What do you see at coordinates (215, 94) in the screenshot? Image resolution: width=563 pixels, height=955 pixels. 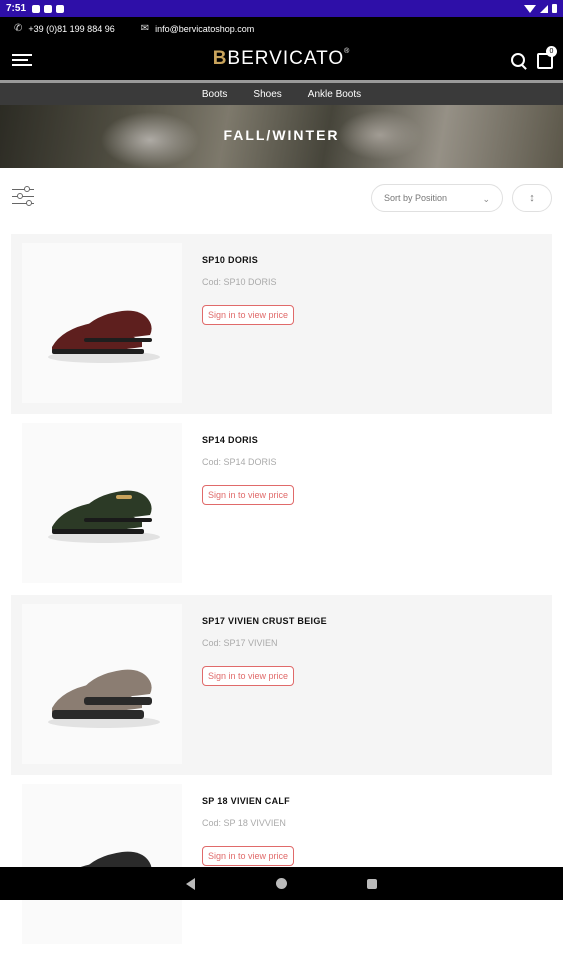 I see `nav-item-boots: Boots` at bounding box center [215, 94].